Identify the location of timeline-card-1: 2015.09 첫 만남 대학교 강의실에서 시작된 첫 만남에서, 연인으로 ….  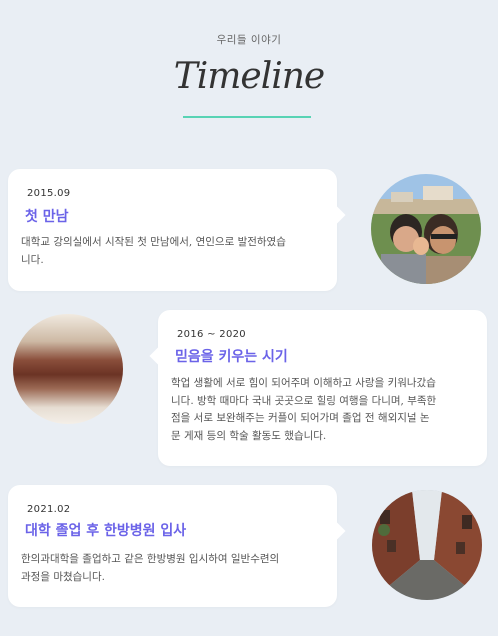
(172, 230).